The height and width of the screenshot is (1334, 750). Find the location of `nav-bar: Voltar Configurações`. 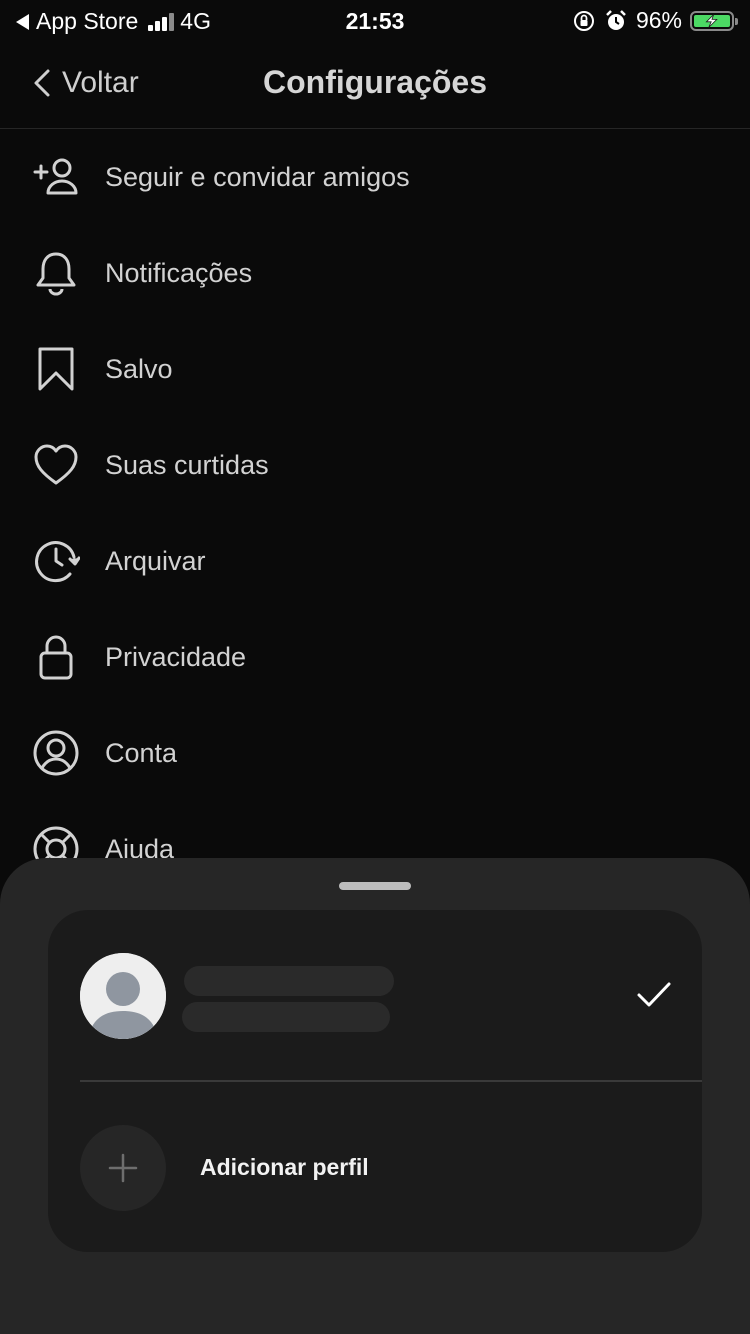

nav-bar: Voltar Configurações is located at coordinates (375, 84).